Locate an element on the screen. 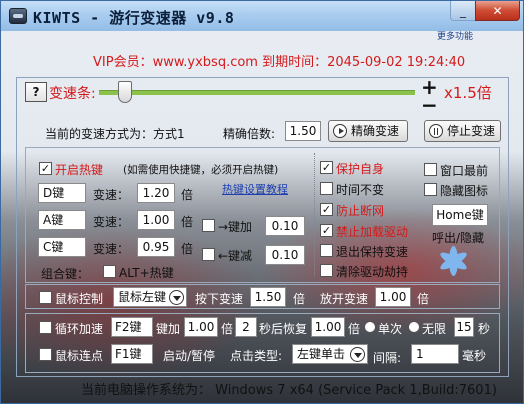 The image size is (524, 404). loop-add-input: 1.00 is located at coordinates (201, 327).